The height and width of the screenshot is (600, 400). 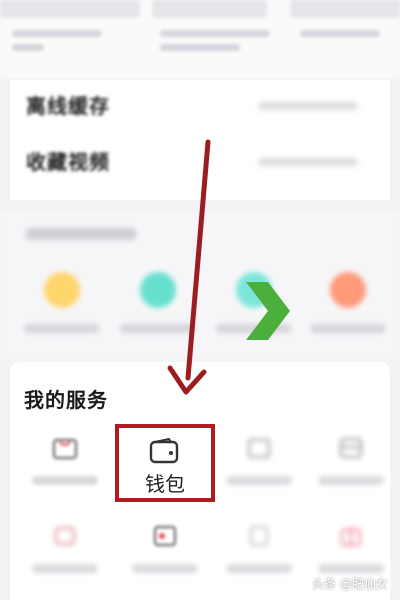 What do you see at coordinates (268, 311) in the screenshot?
I see `green-chevron-icon` at bounding box center [268, 311].